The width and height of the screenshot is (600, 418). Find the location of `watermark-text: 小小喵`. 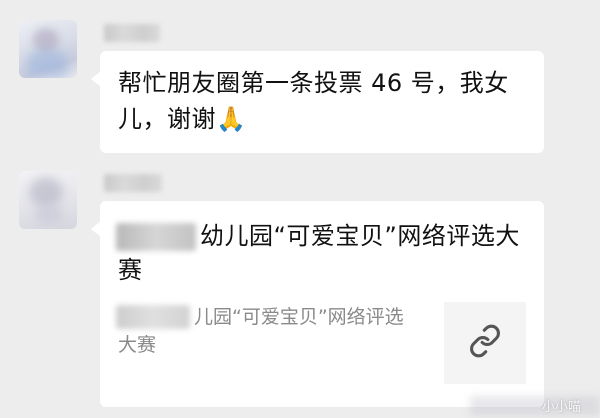

watermark-text: 小小喵 is located at coordinates (562, 407).